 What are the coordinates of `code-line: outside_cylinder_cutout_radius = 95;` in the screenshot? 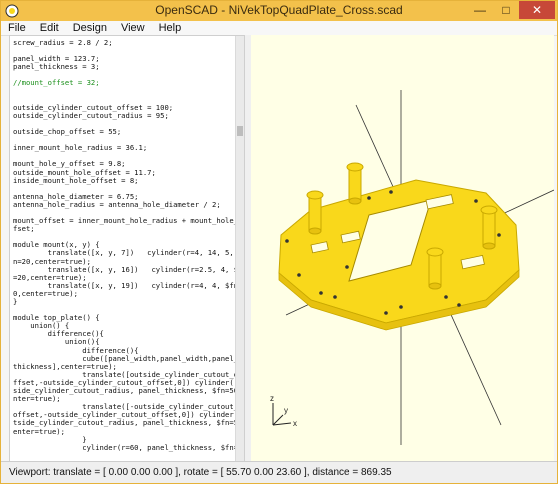 It's located at (123, 115).